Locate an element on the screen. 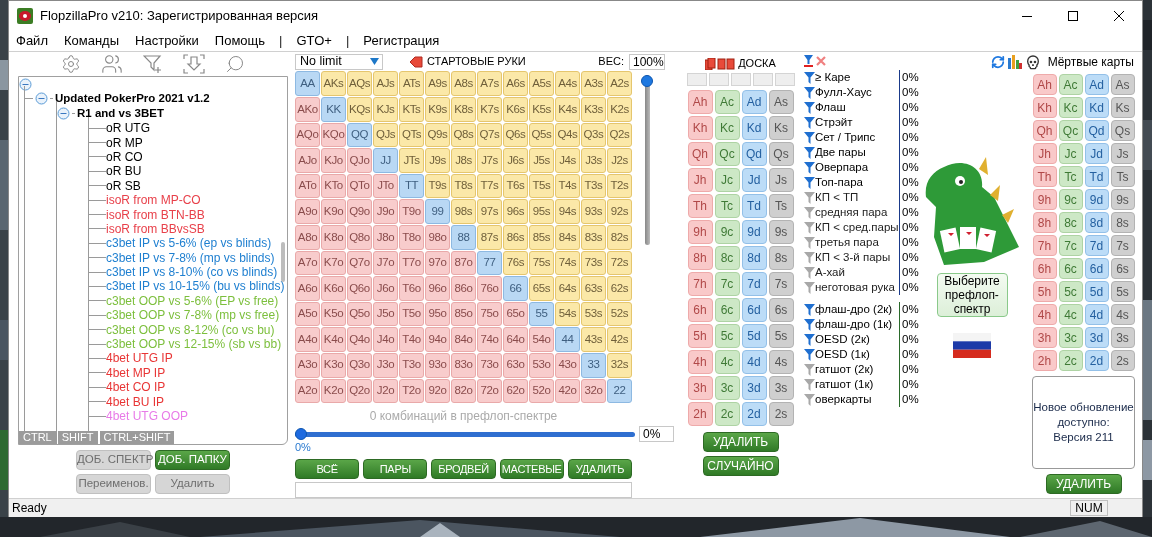  hand-cell: A2o is located at coordinates (307, 391).